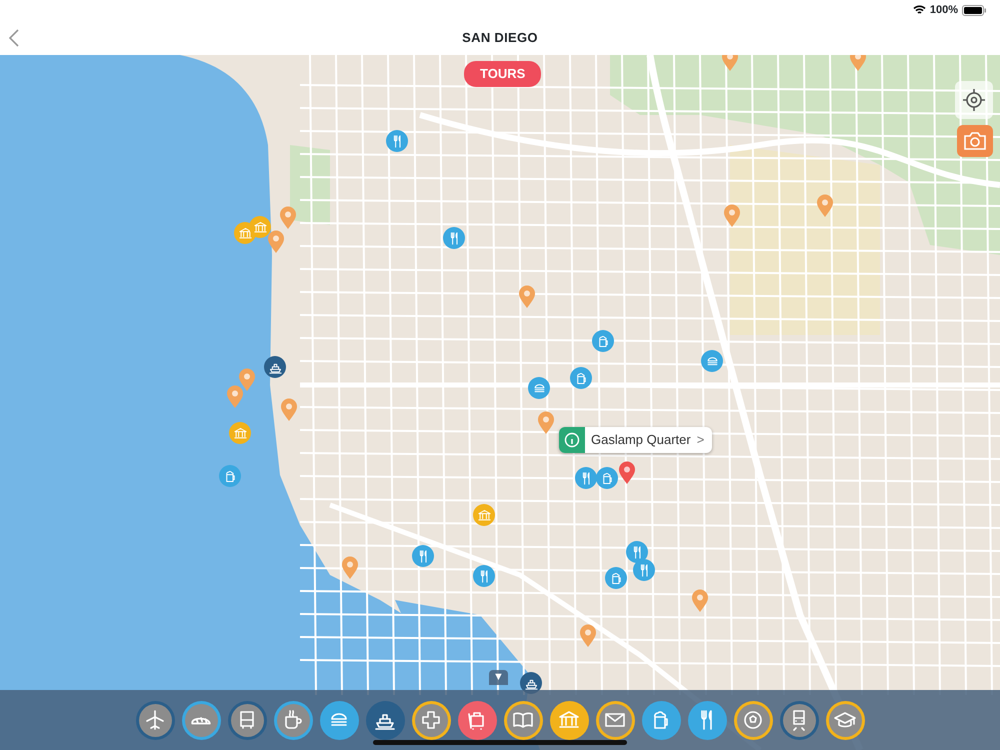 The width and height of the screenshot is (1000, 750). I want to click on camera-button, so click(975, 141).